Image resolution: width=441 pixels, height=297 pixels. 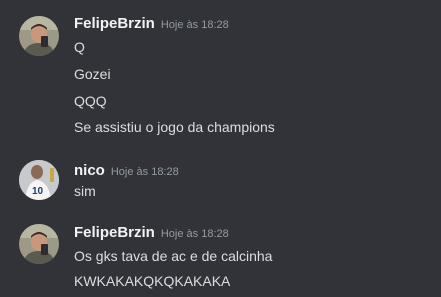 I want to click on message-text: Os gks tava de ac e de calcinha, so click(x=173, y=256).